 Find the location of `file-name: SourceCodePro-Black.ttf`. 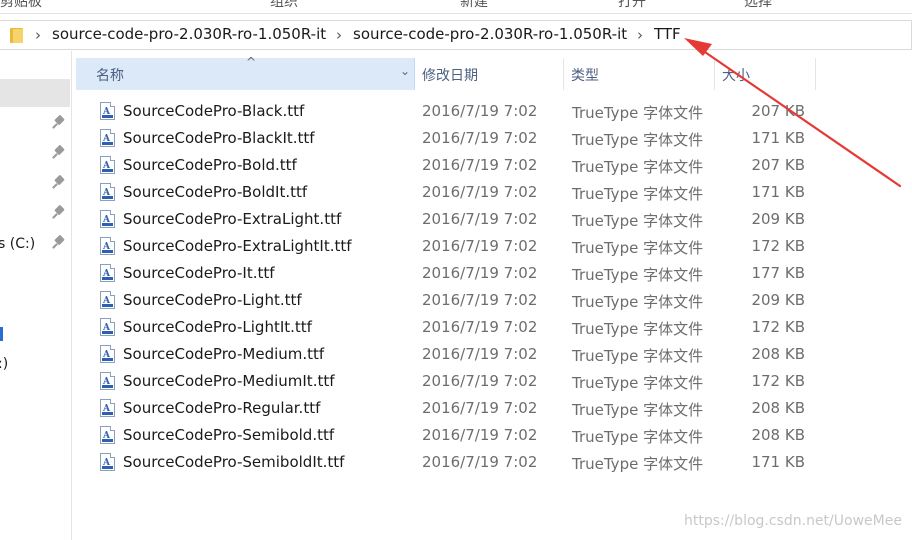

file-name: SourceCodePro-Black.ttf is located at coordinates (214, 111).